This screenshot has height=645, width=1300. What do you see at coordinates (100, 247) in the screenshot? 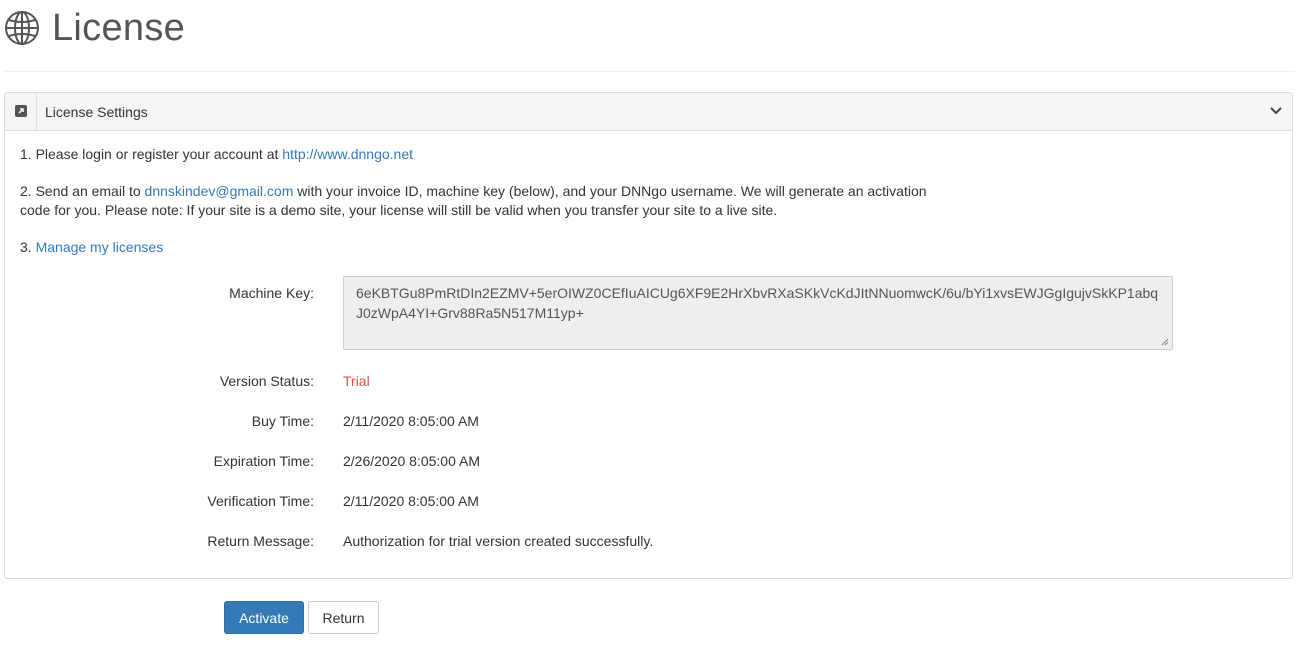
I see `manage-licenses-link: Manage my licenses` at bounding box center [100, 247].